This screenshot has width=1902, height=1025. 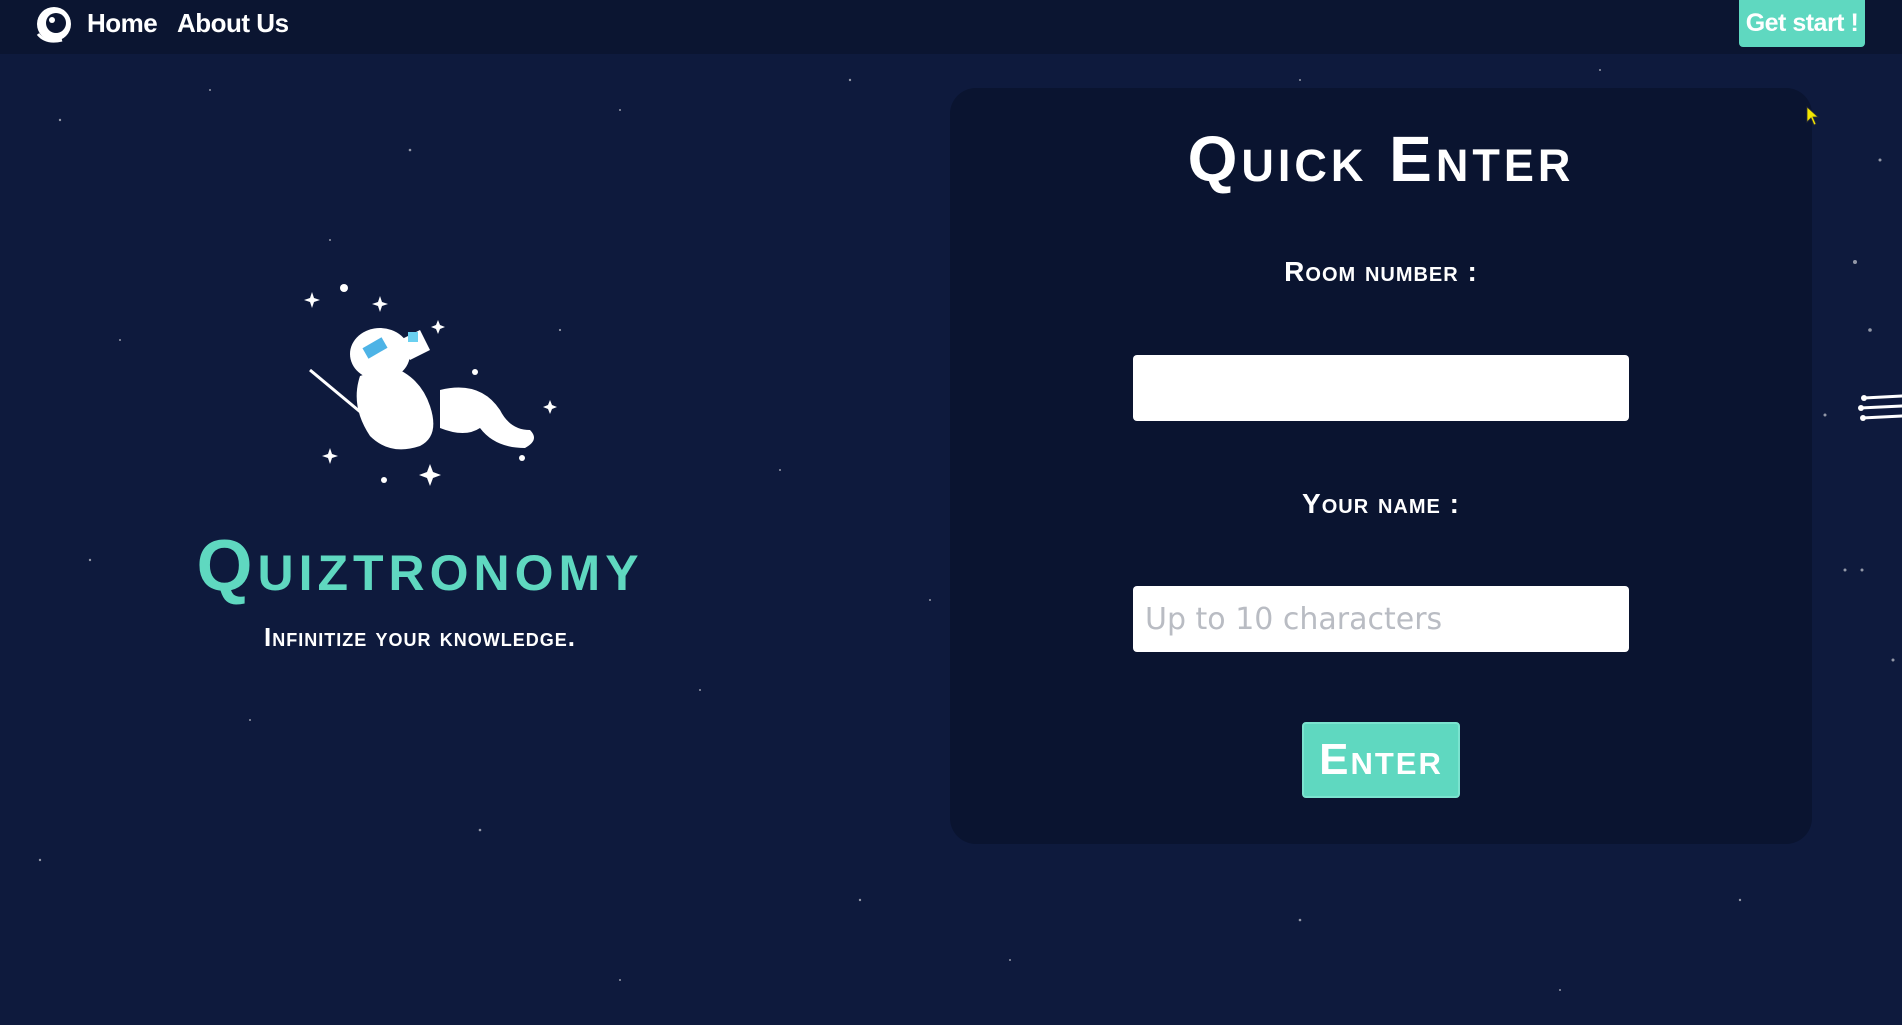 What do you see at coordinates (1880, 407) in the screenshot?
I see `shooting-star-icon` at bounding box center [1880, 407].